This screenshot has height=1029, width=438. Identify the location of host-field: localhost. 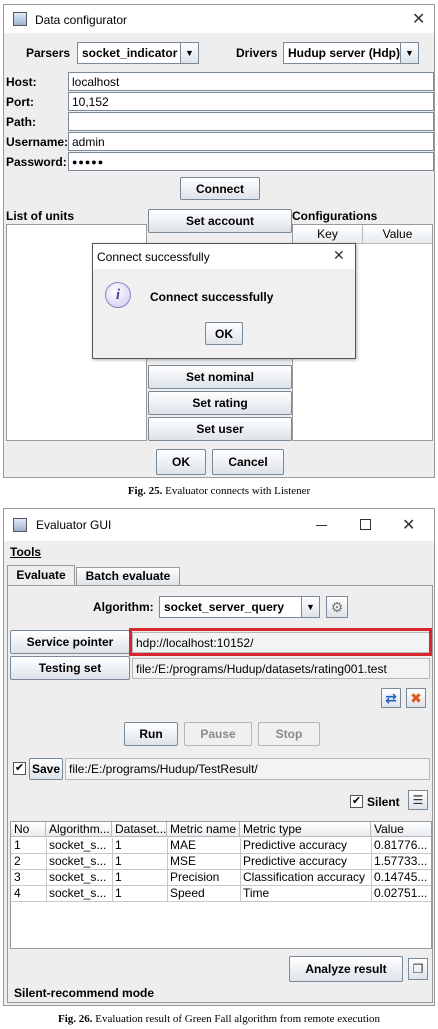
(251, 81).